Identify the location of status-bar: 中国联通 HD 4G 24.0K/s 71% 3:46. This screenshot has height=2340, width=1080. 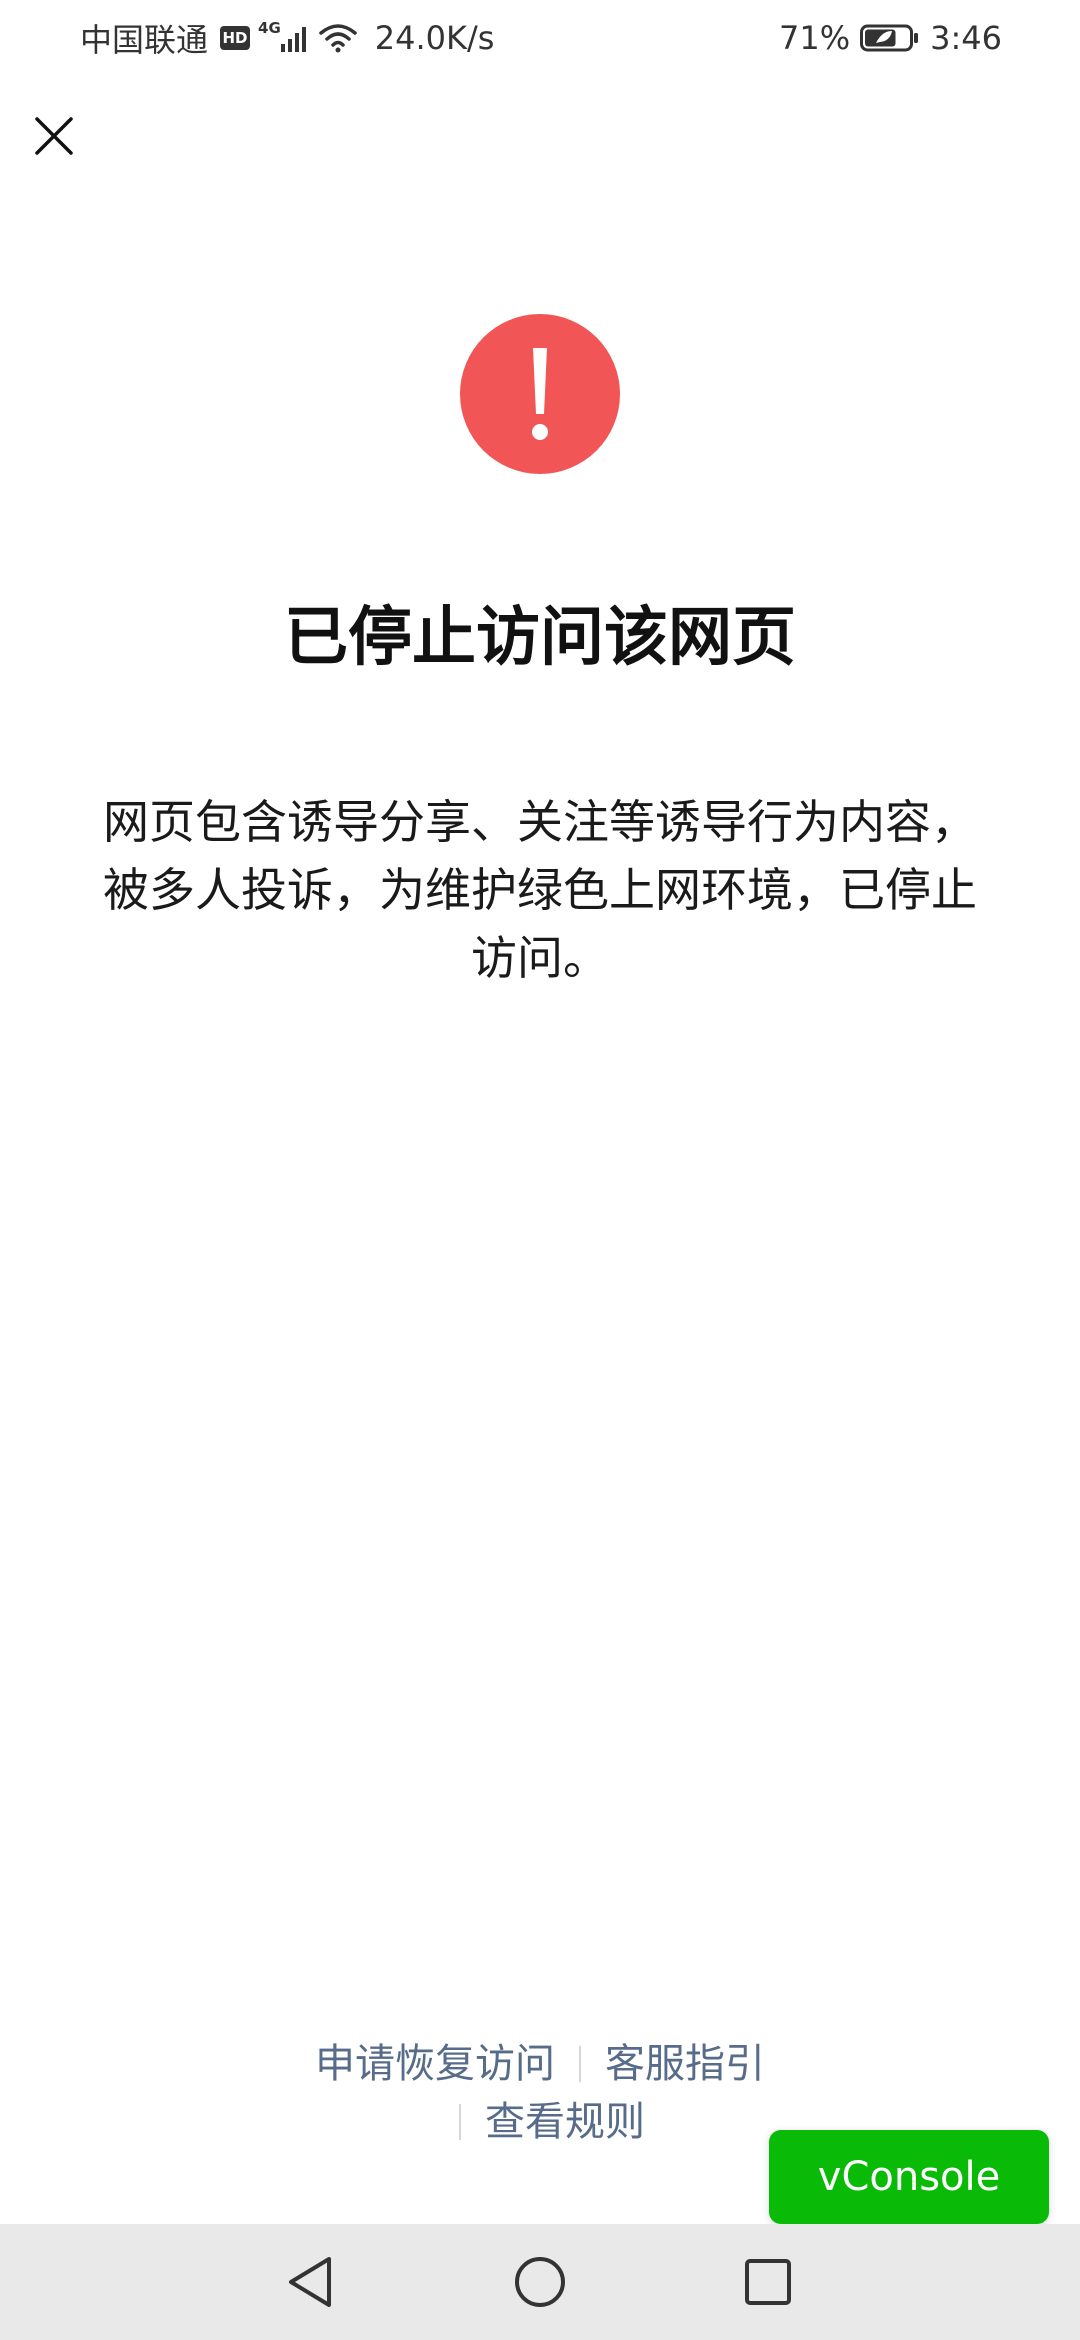
(540, 37).